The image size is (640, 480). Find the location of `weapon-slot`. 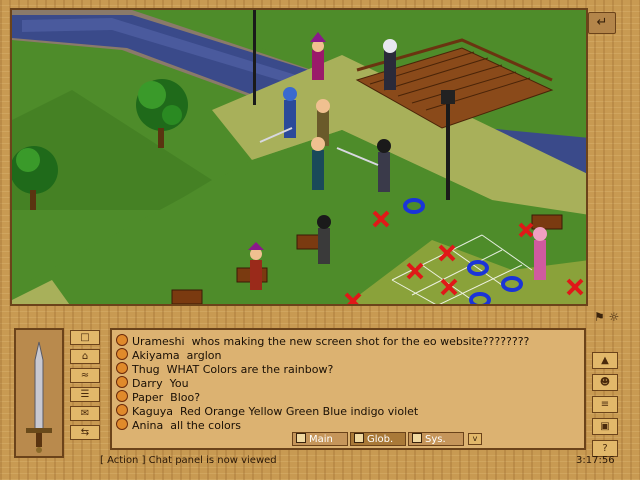

weapon-slot is located at coordinates (39, 393).